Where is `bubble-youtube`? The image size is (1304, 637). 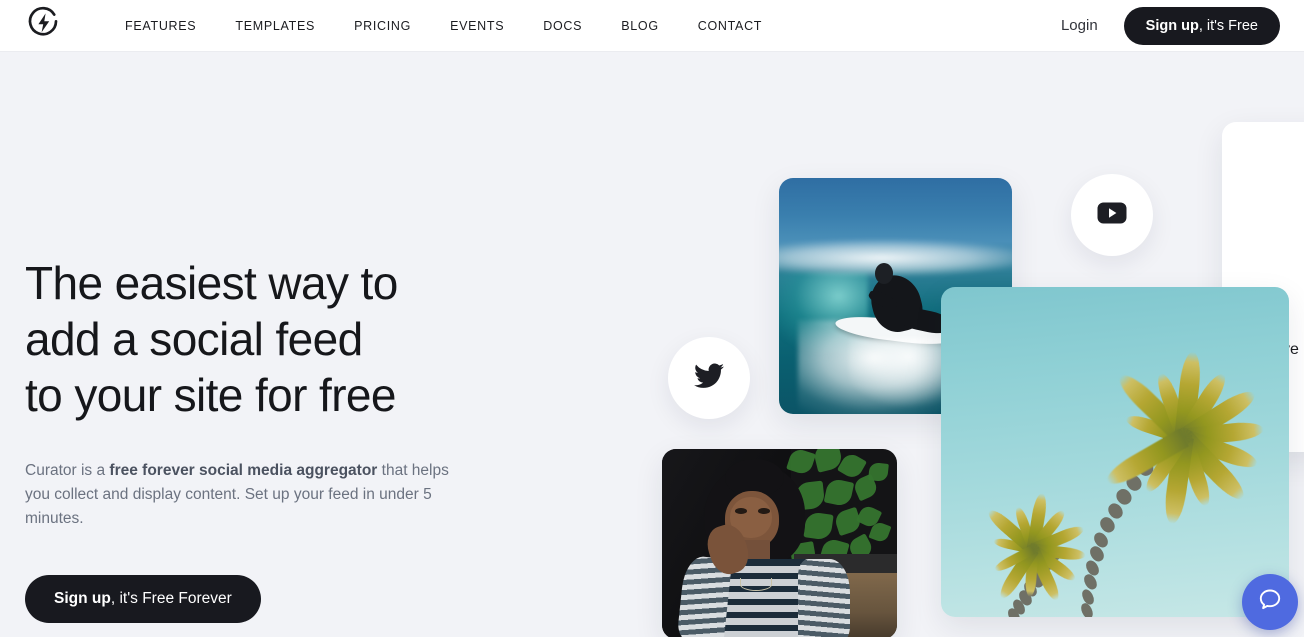 bubble-youtube is located at coordinates (1112, 215).